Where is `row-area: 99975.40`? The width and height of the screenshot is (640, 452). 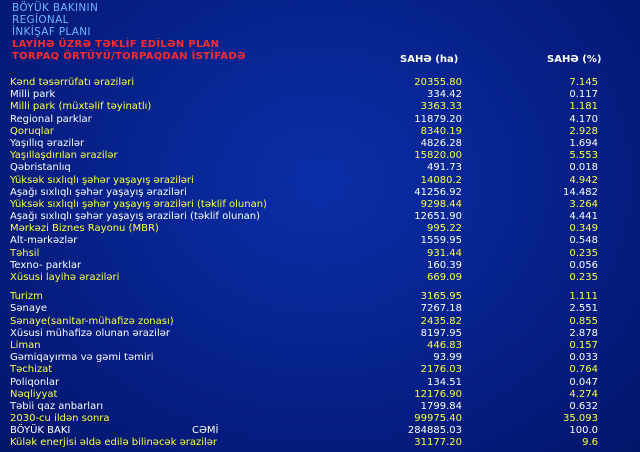
row-area: 99975.40 is located at coordinates (438, 419).